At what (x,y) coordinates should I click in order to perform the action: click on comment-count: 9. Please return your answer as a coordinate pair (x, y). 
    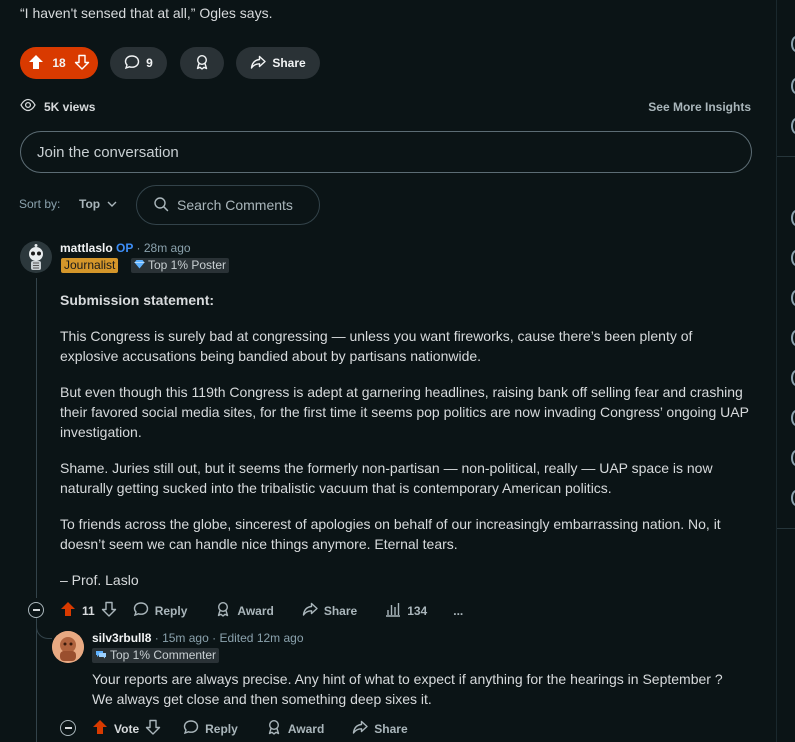
    Looking at the image, I should click on (149, 63).